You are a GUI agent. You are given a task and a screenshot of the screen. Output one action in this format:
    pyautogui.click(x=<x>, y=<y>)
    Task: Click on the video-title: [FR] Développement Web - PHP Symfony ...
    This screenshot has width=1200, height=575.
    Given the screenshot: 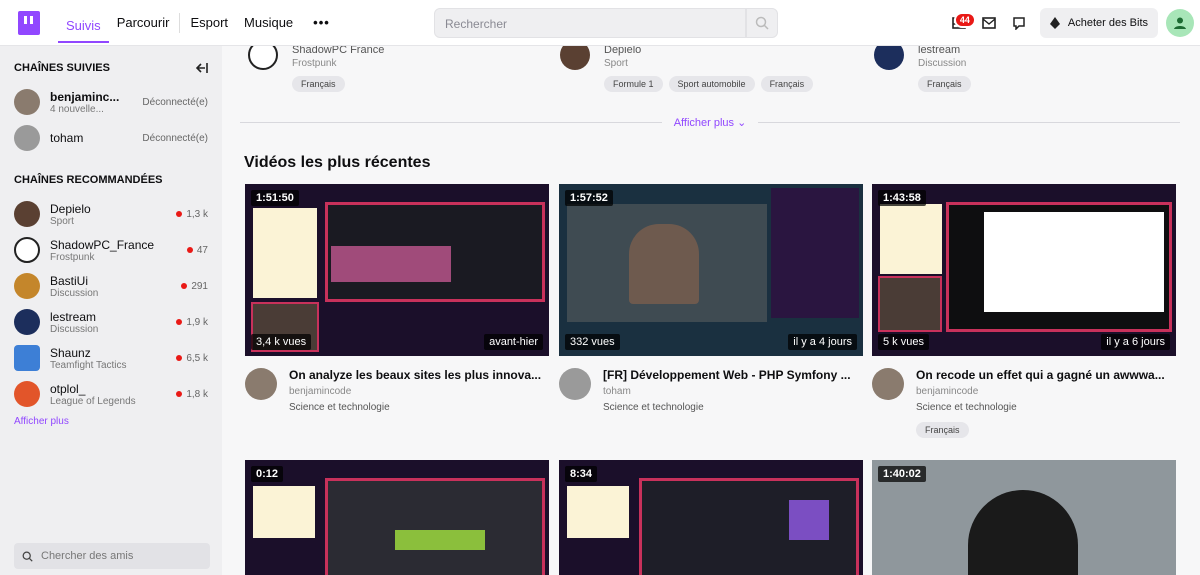 What is the action you would take?
    pyautogui.click(x=733, y=375)
    